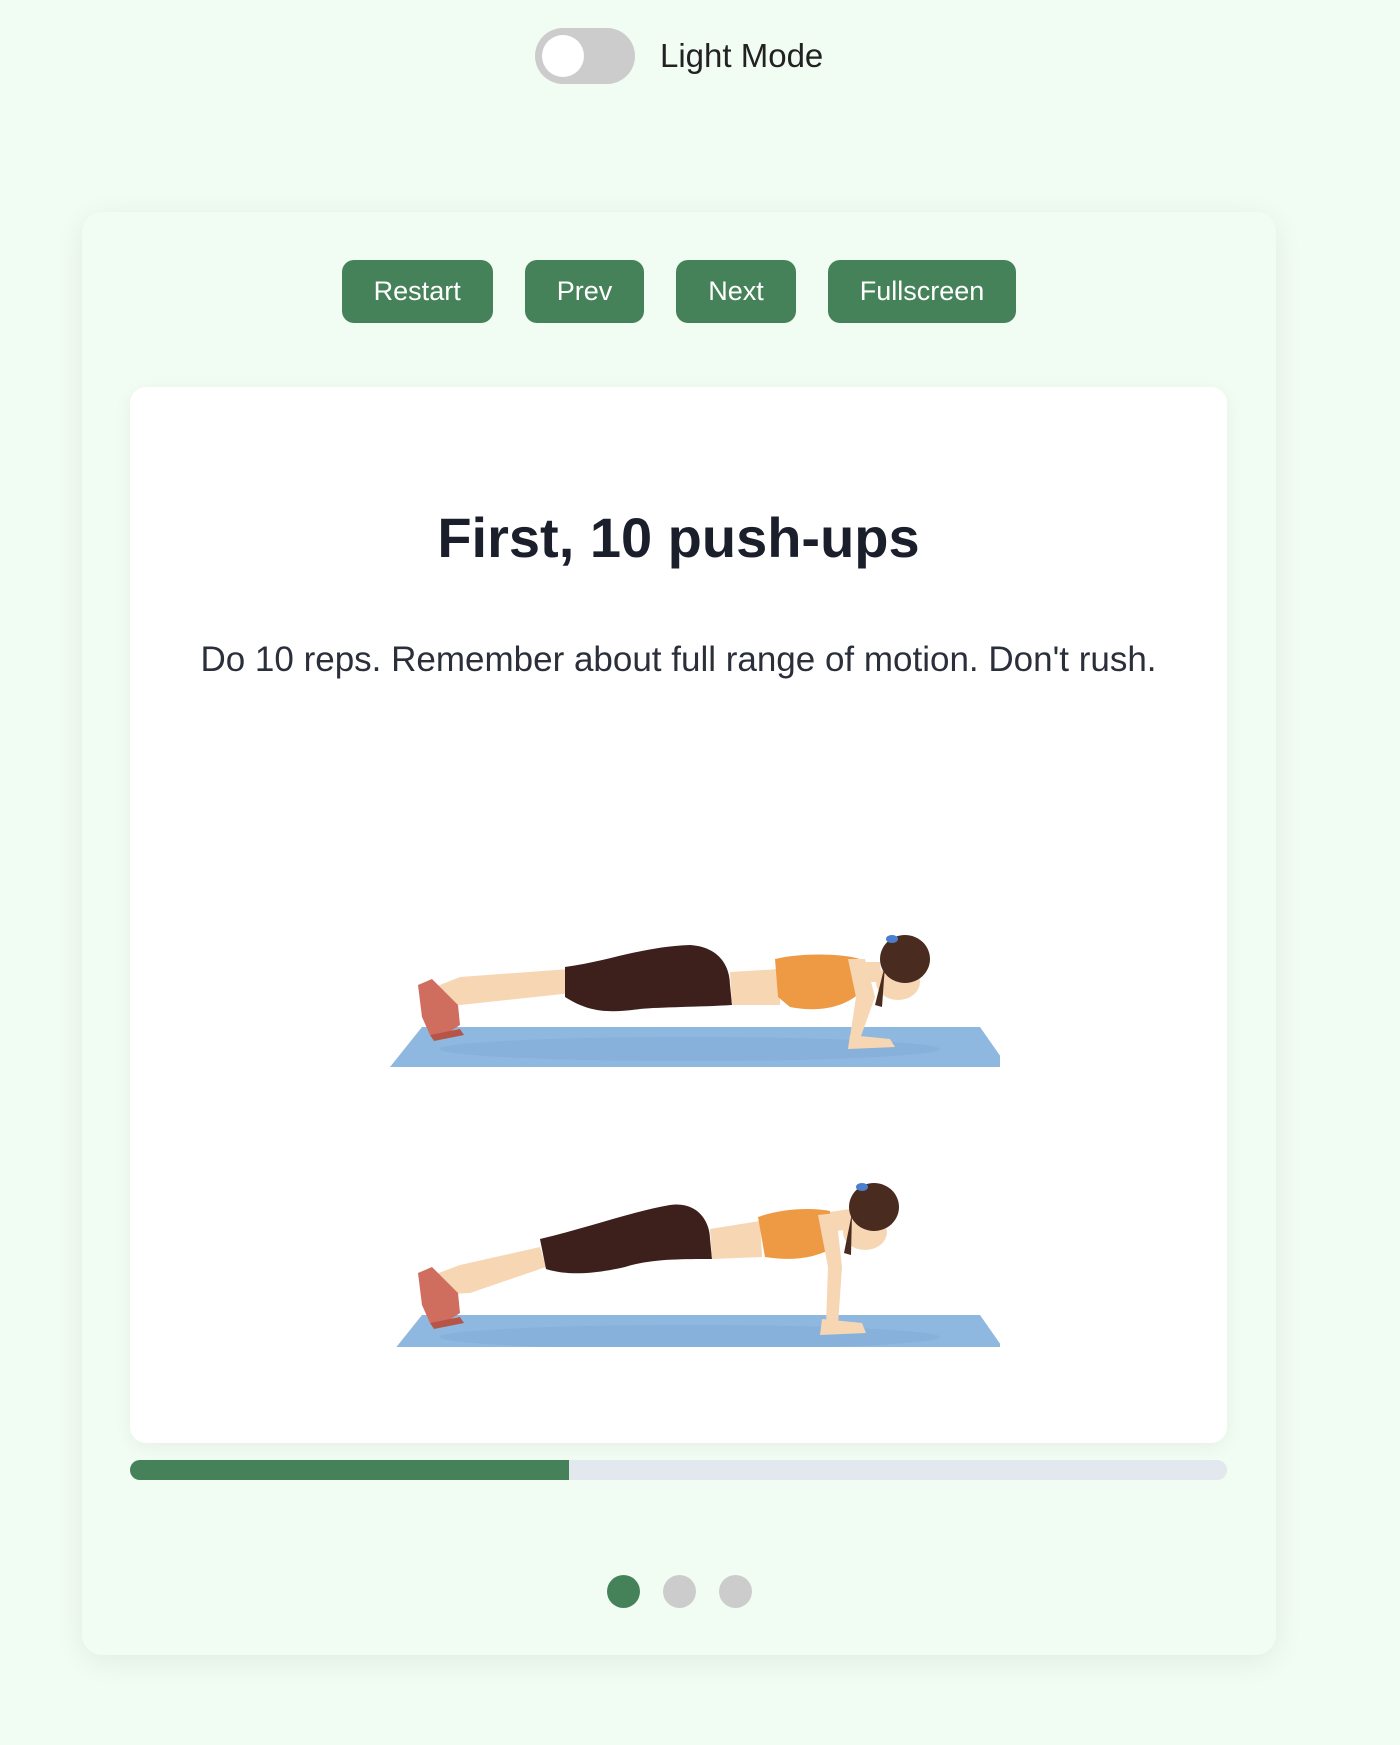 This screenshot has height=1745, width=1400. I want to click on theme-switch, so click(585, 56).